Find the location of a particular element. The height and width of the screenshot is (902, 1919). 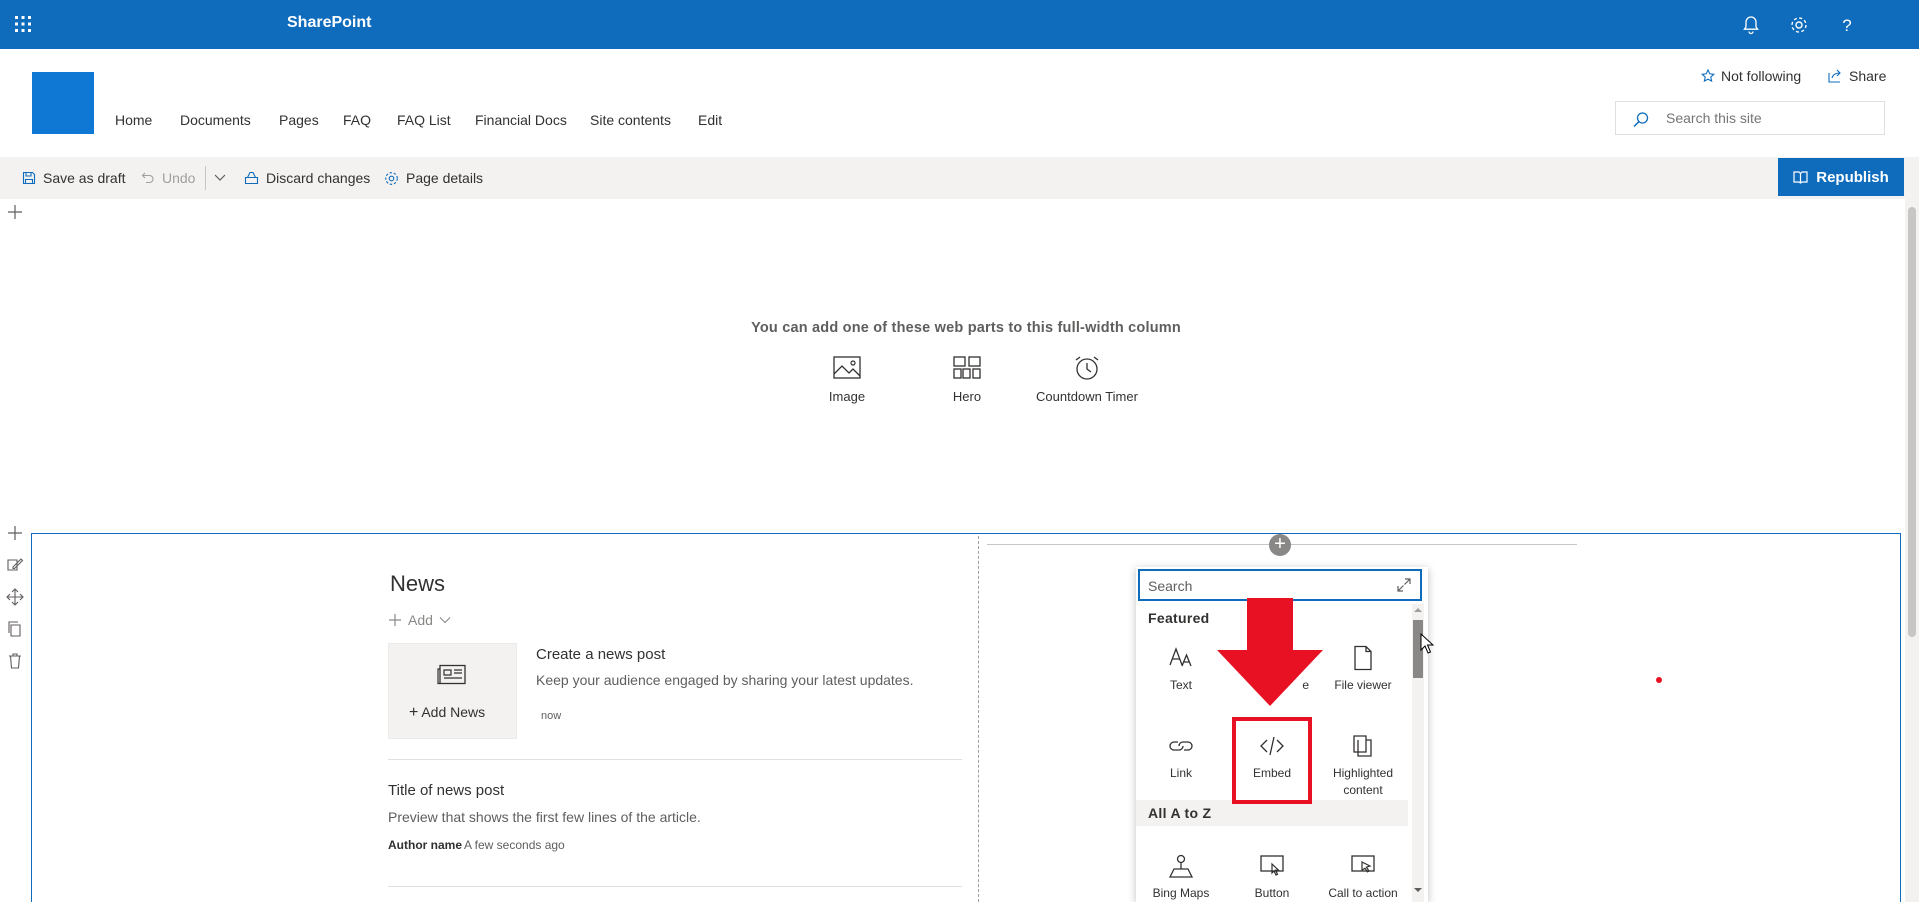

mouse-cursor-icon is located at coordinates (1427, 643).